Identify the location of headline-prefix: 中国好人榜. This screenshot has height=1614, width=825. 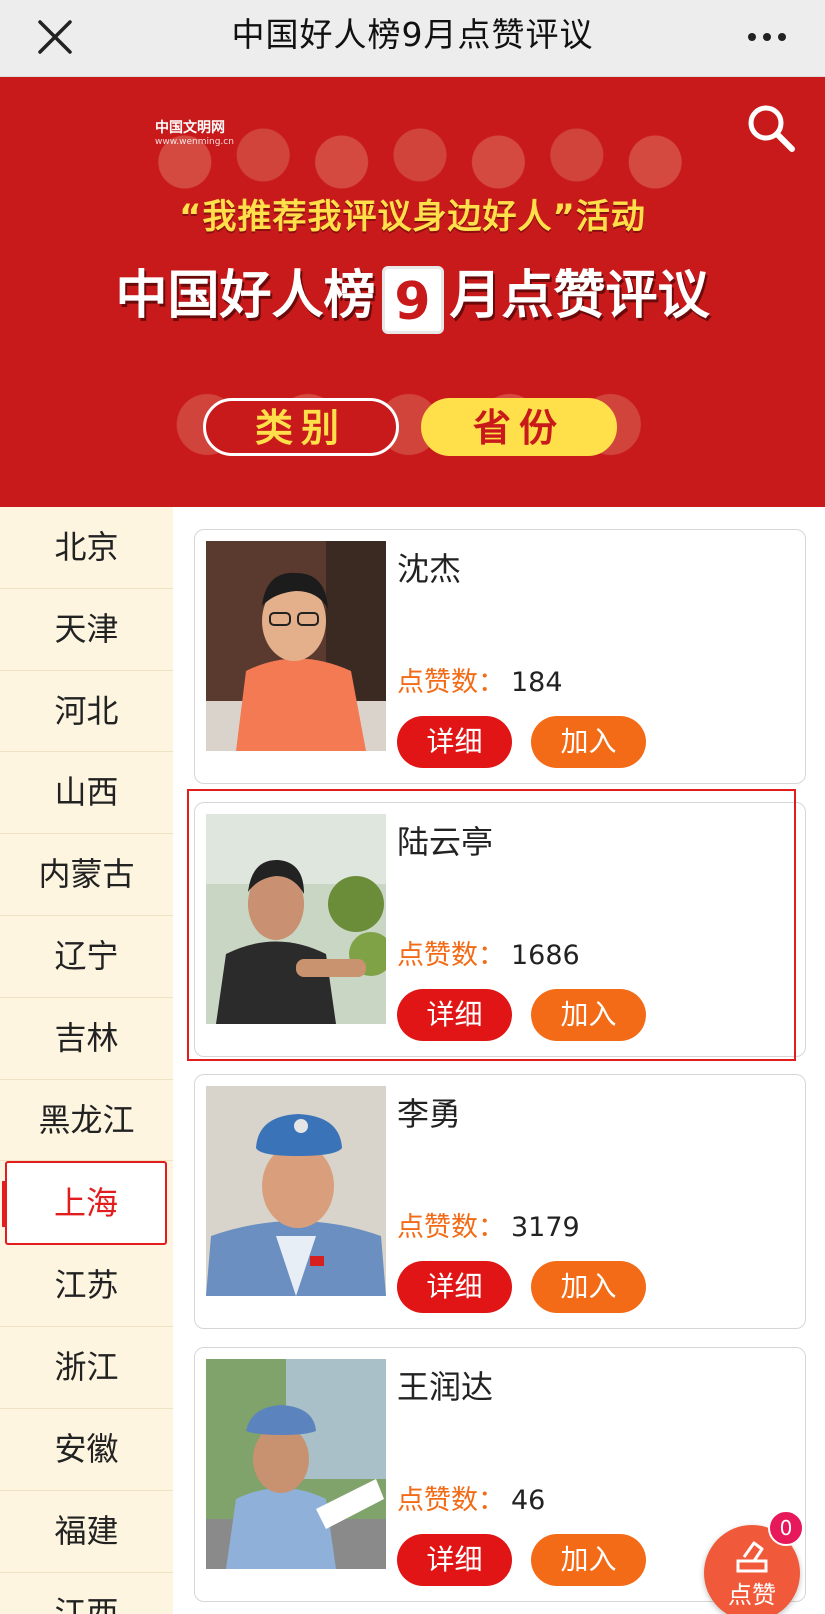
(245, 296).